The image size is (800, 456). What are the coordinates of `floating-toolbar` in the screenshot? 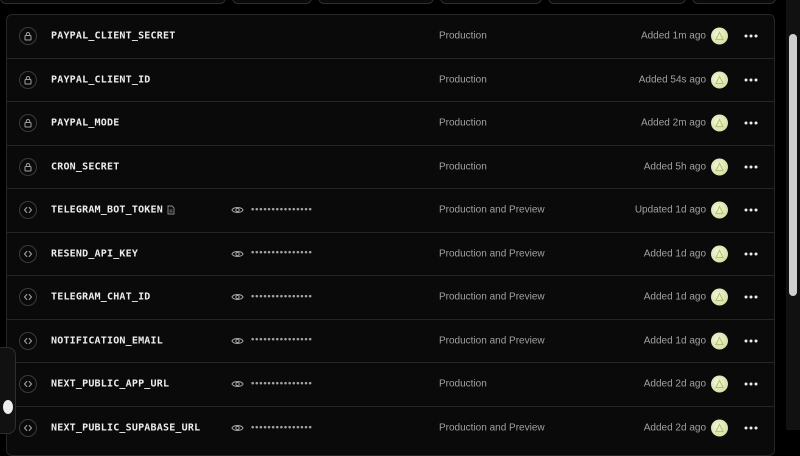 It's located at (8, 390).